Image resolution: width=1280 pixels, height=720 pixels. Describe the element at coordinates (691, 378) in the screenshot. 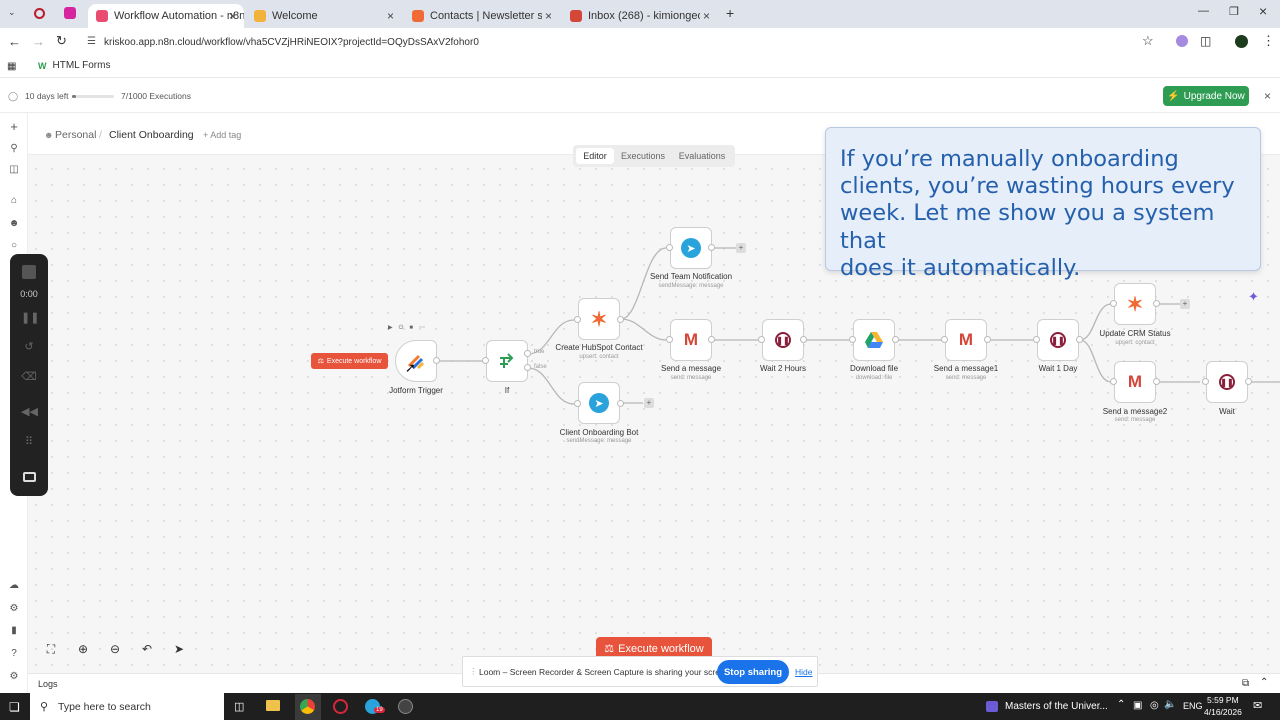

I see `node-subtitle: send: message` at that location.